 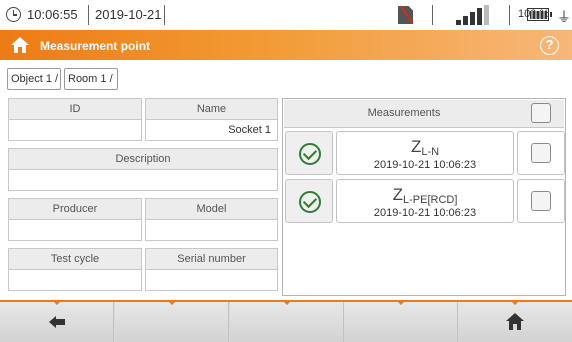 What do you see at coordinates (75, 109) in the screenshot?
I see `id-label: ID` at bounding box center [75, 109].